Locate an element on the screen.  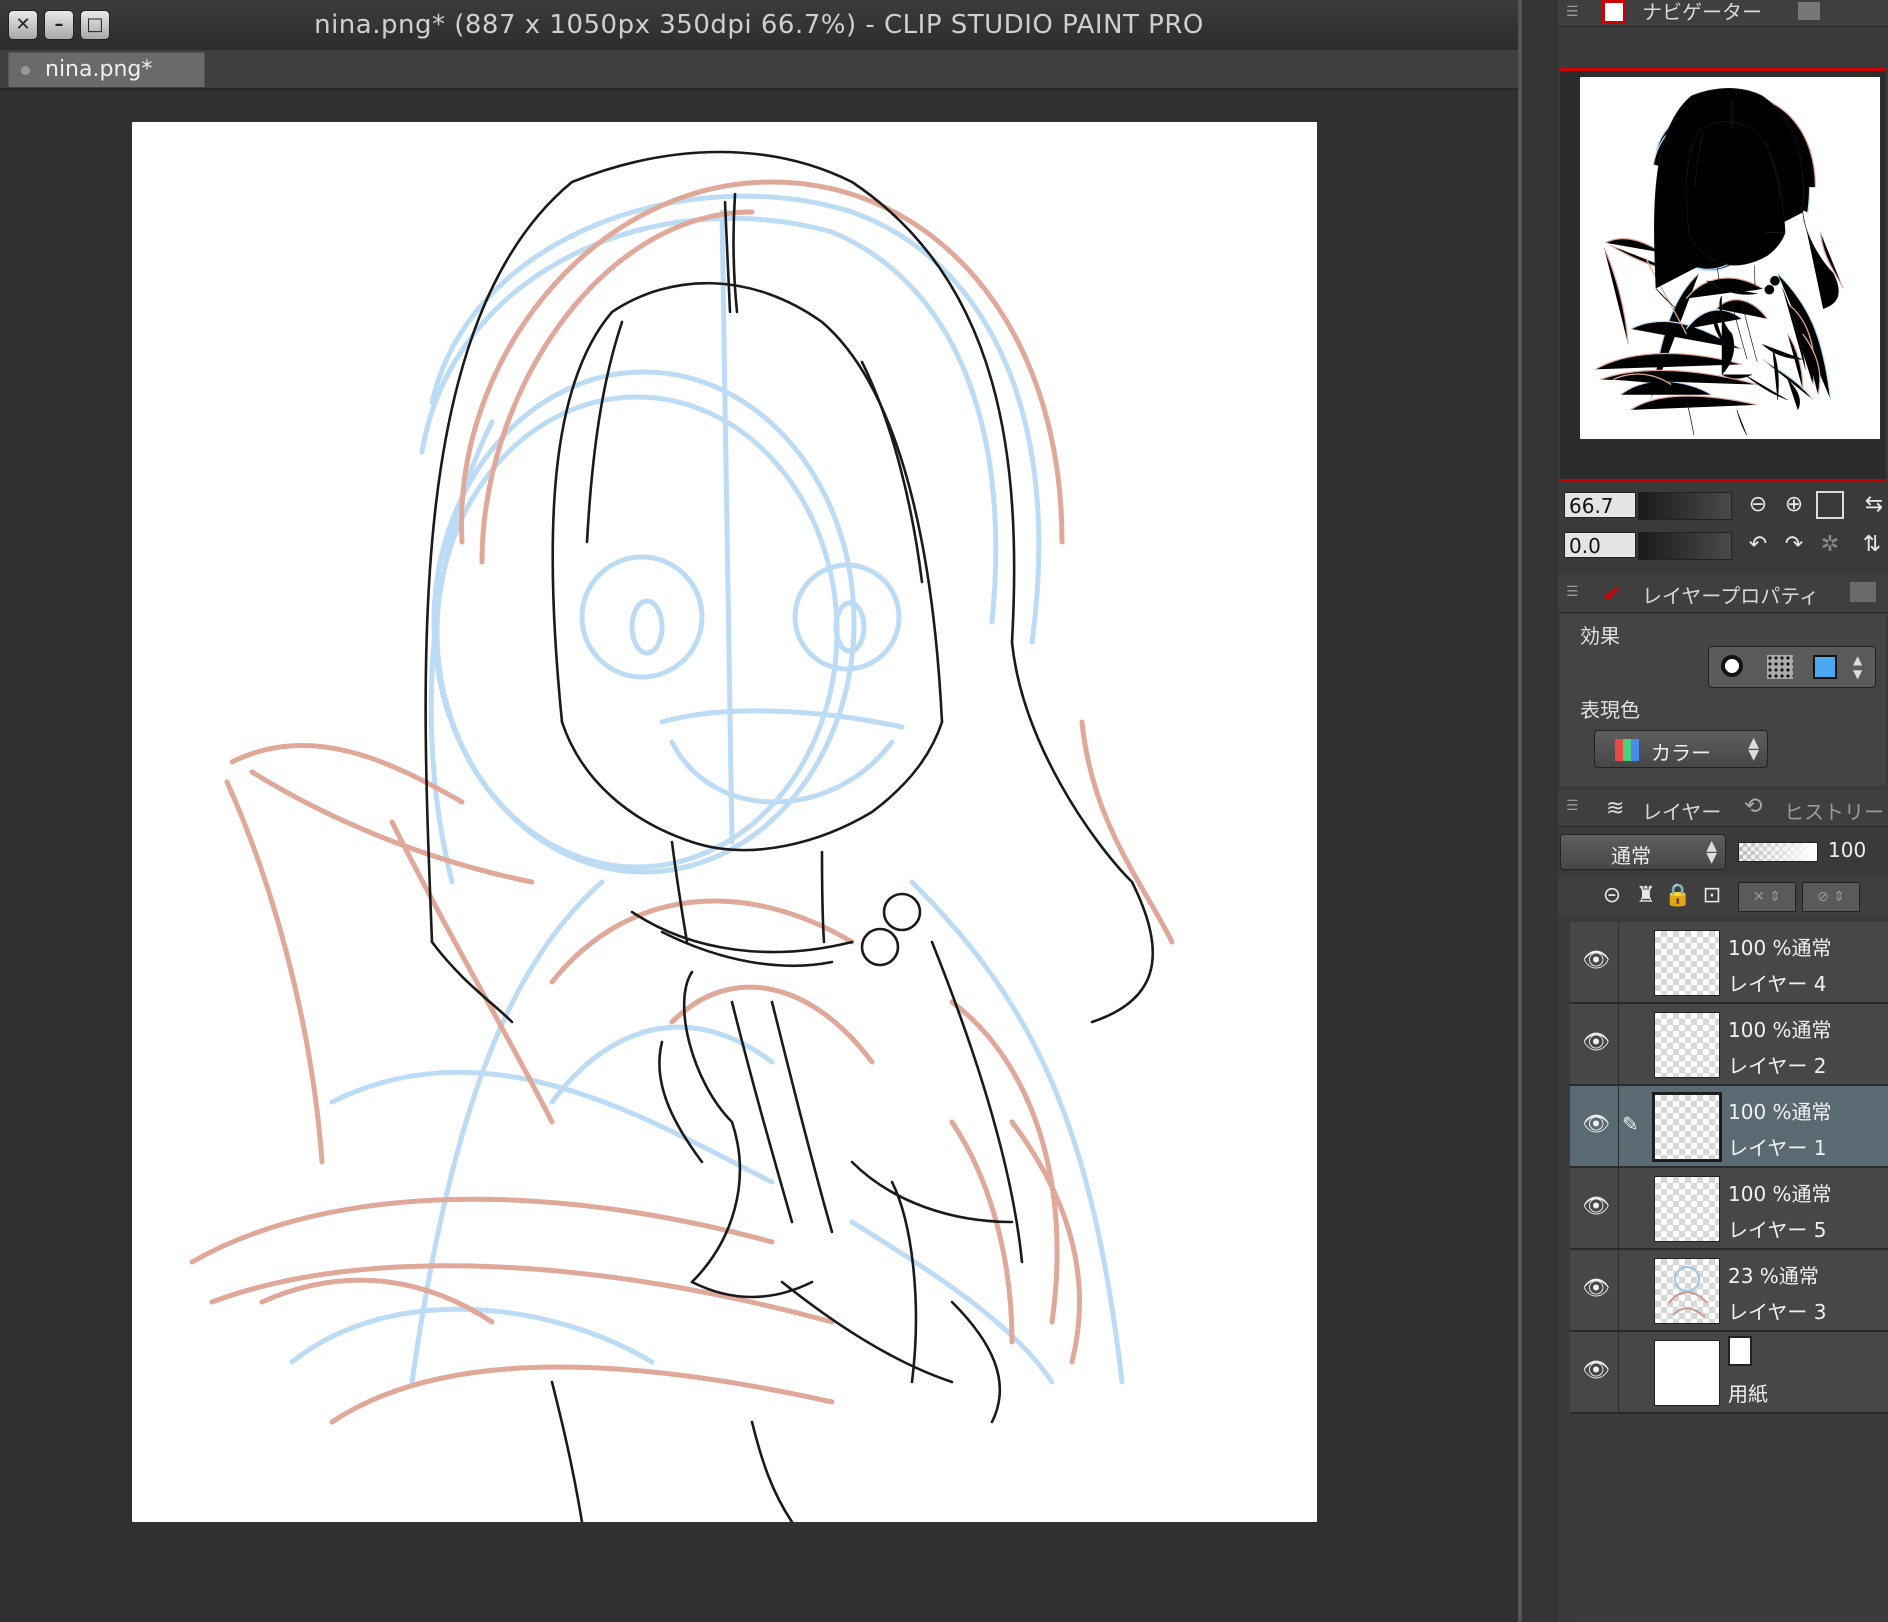
ruler-toggle-icon: ⊘ ⇕ is located at coordinates (1831, 897).